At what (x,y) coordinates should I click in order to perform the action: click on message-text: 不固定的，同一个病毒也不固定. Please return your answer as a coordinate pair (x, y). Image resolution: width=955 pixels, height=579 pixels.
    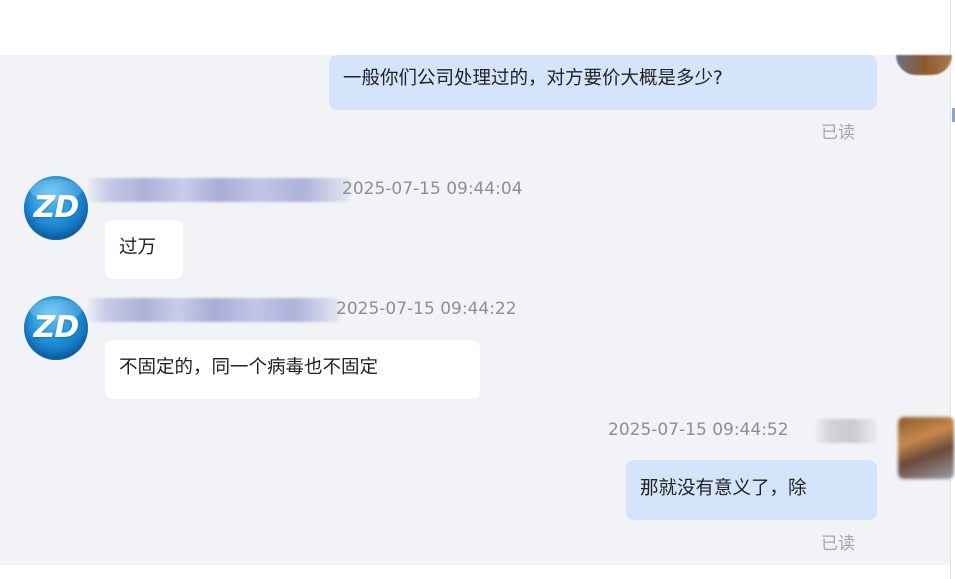
    Looking at the image, I should click on (249, 367).